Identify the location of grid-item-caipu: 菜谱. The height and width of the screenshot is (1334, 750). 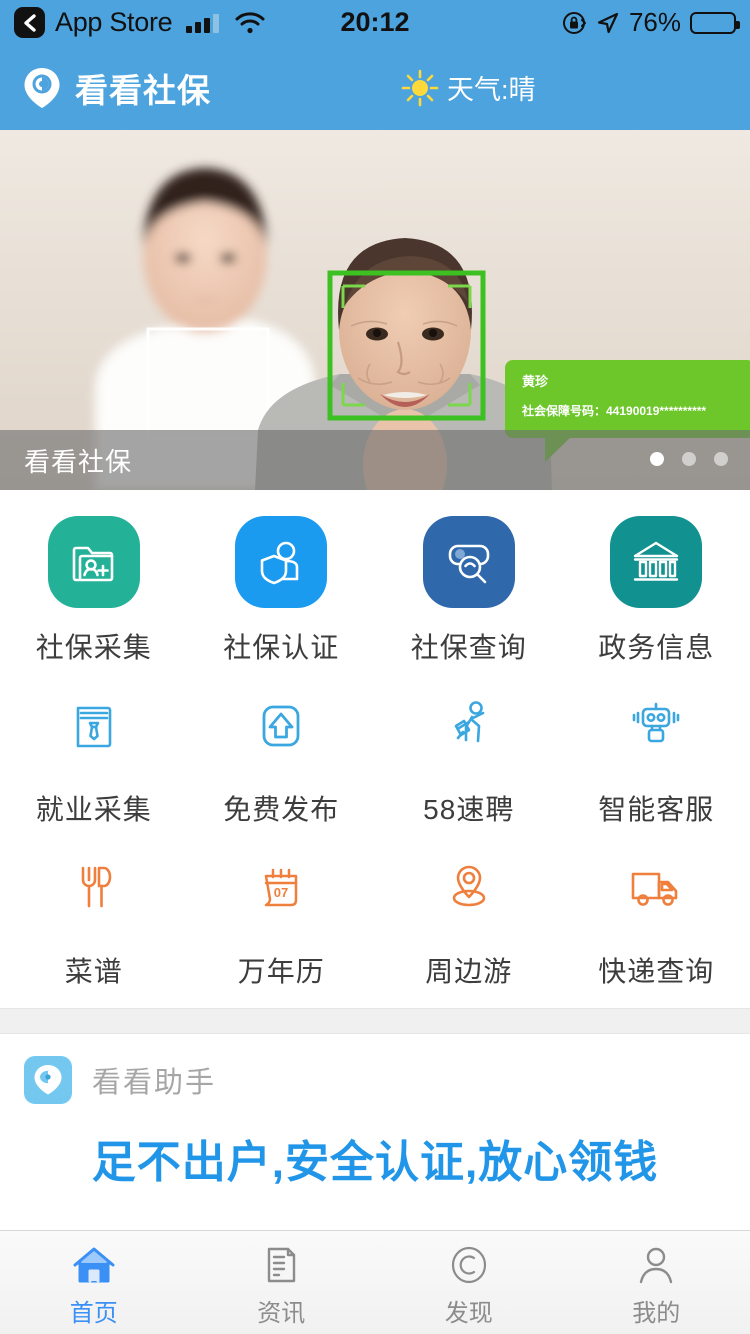
(94, 919).